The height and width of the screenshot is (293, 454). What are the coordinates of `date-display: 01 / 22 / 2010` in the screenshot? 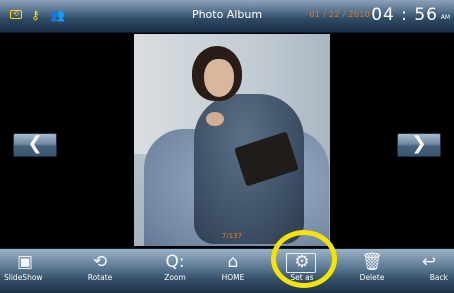 It's located at (339, 14).